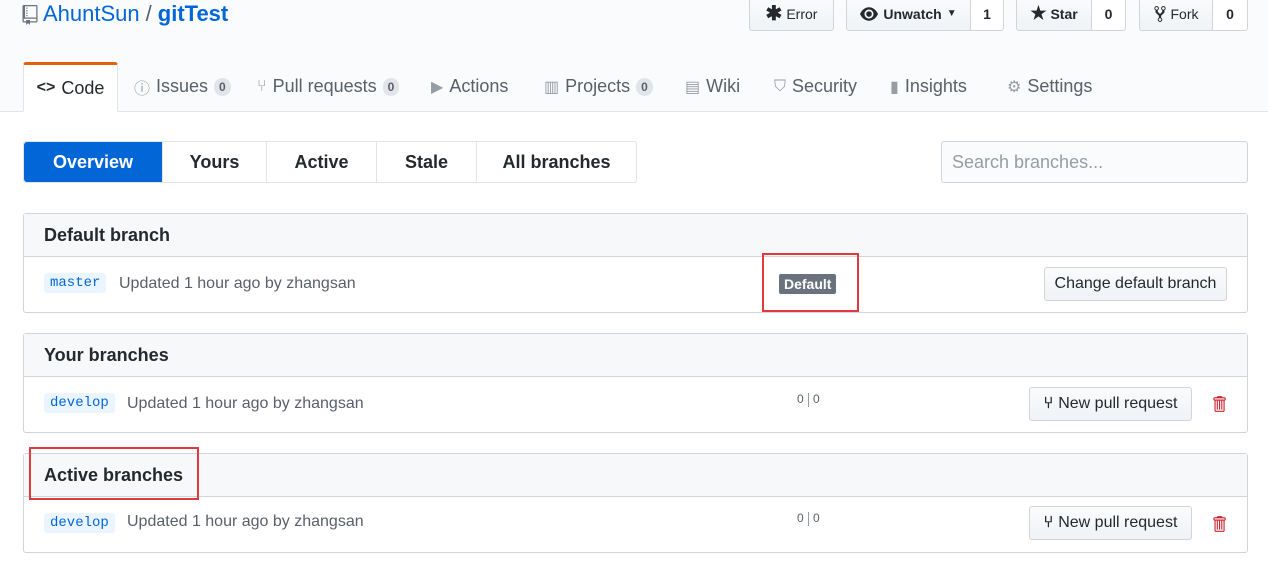  I want to click on tab-actions-label: Actions, so click(479, 86).